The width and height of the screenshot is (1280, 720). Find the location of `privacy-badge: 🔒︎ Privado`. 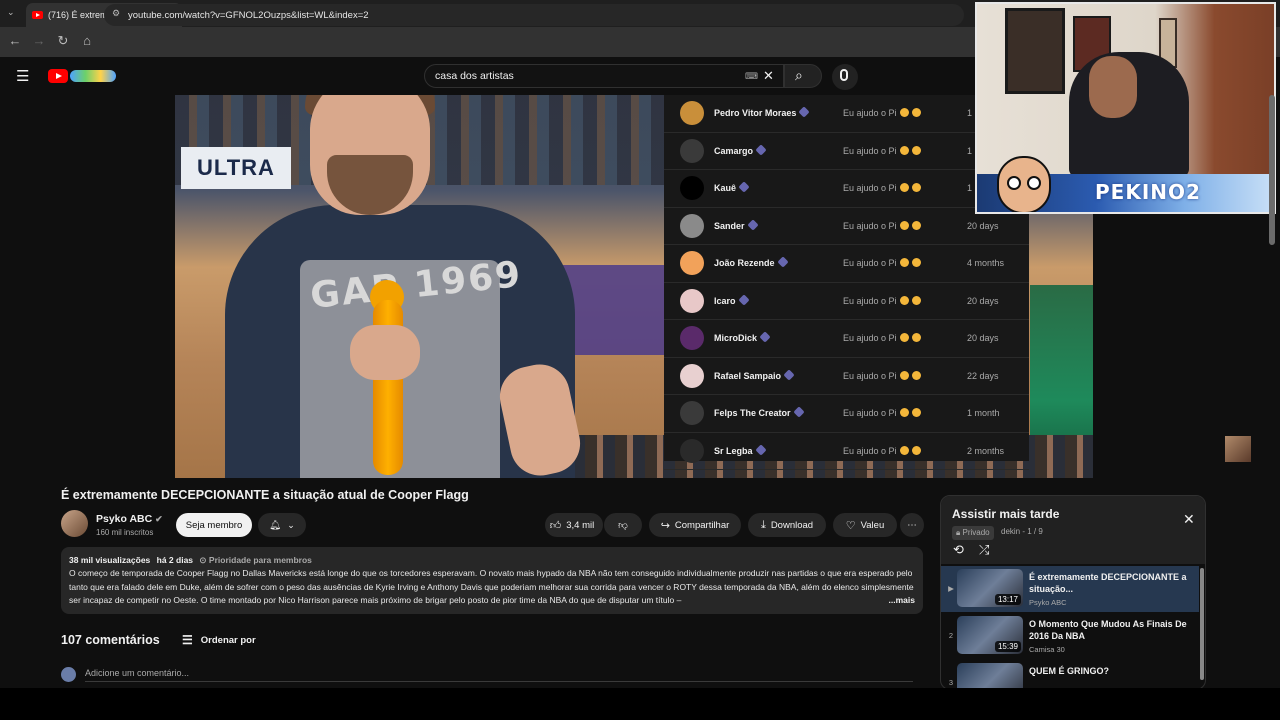

privacy-badge: 🔒︎ Privado is located at coordinates (973, 533).